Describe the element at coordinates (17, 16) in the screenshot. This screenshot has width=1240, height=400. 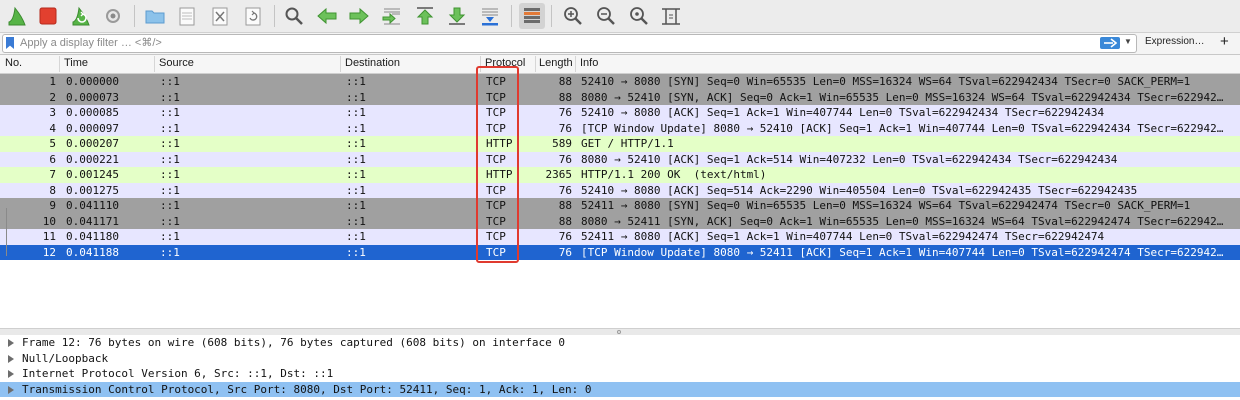
I see `shark-fin-start-icon` at that location.